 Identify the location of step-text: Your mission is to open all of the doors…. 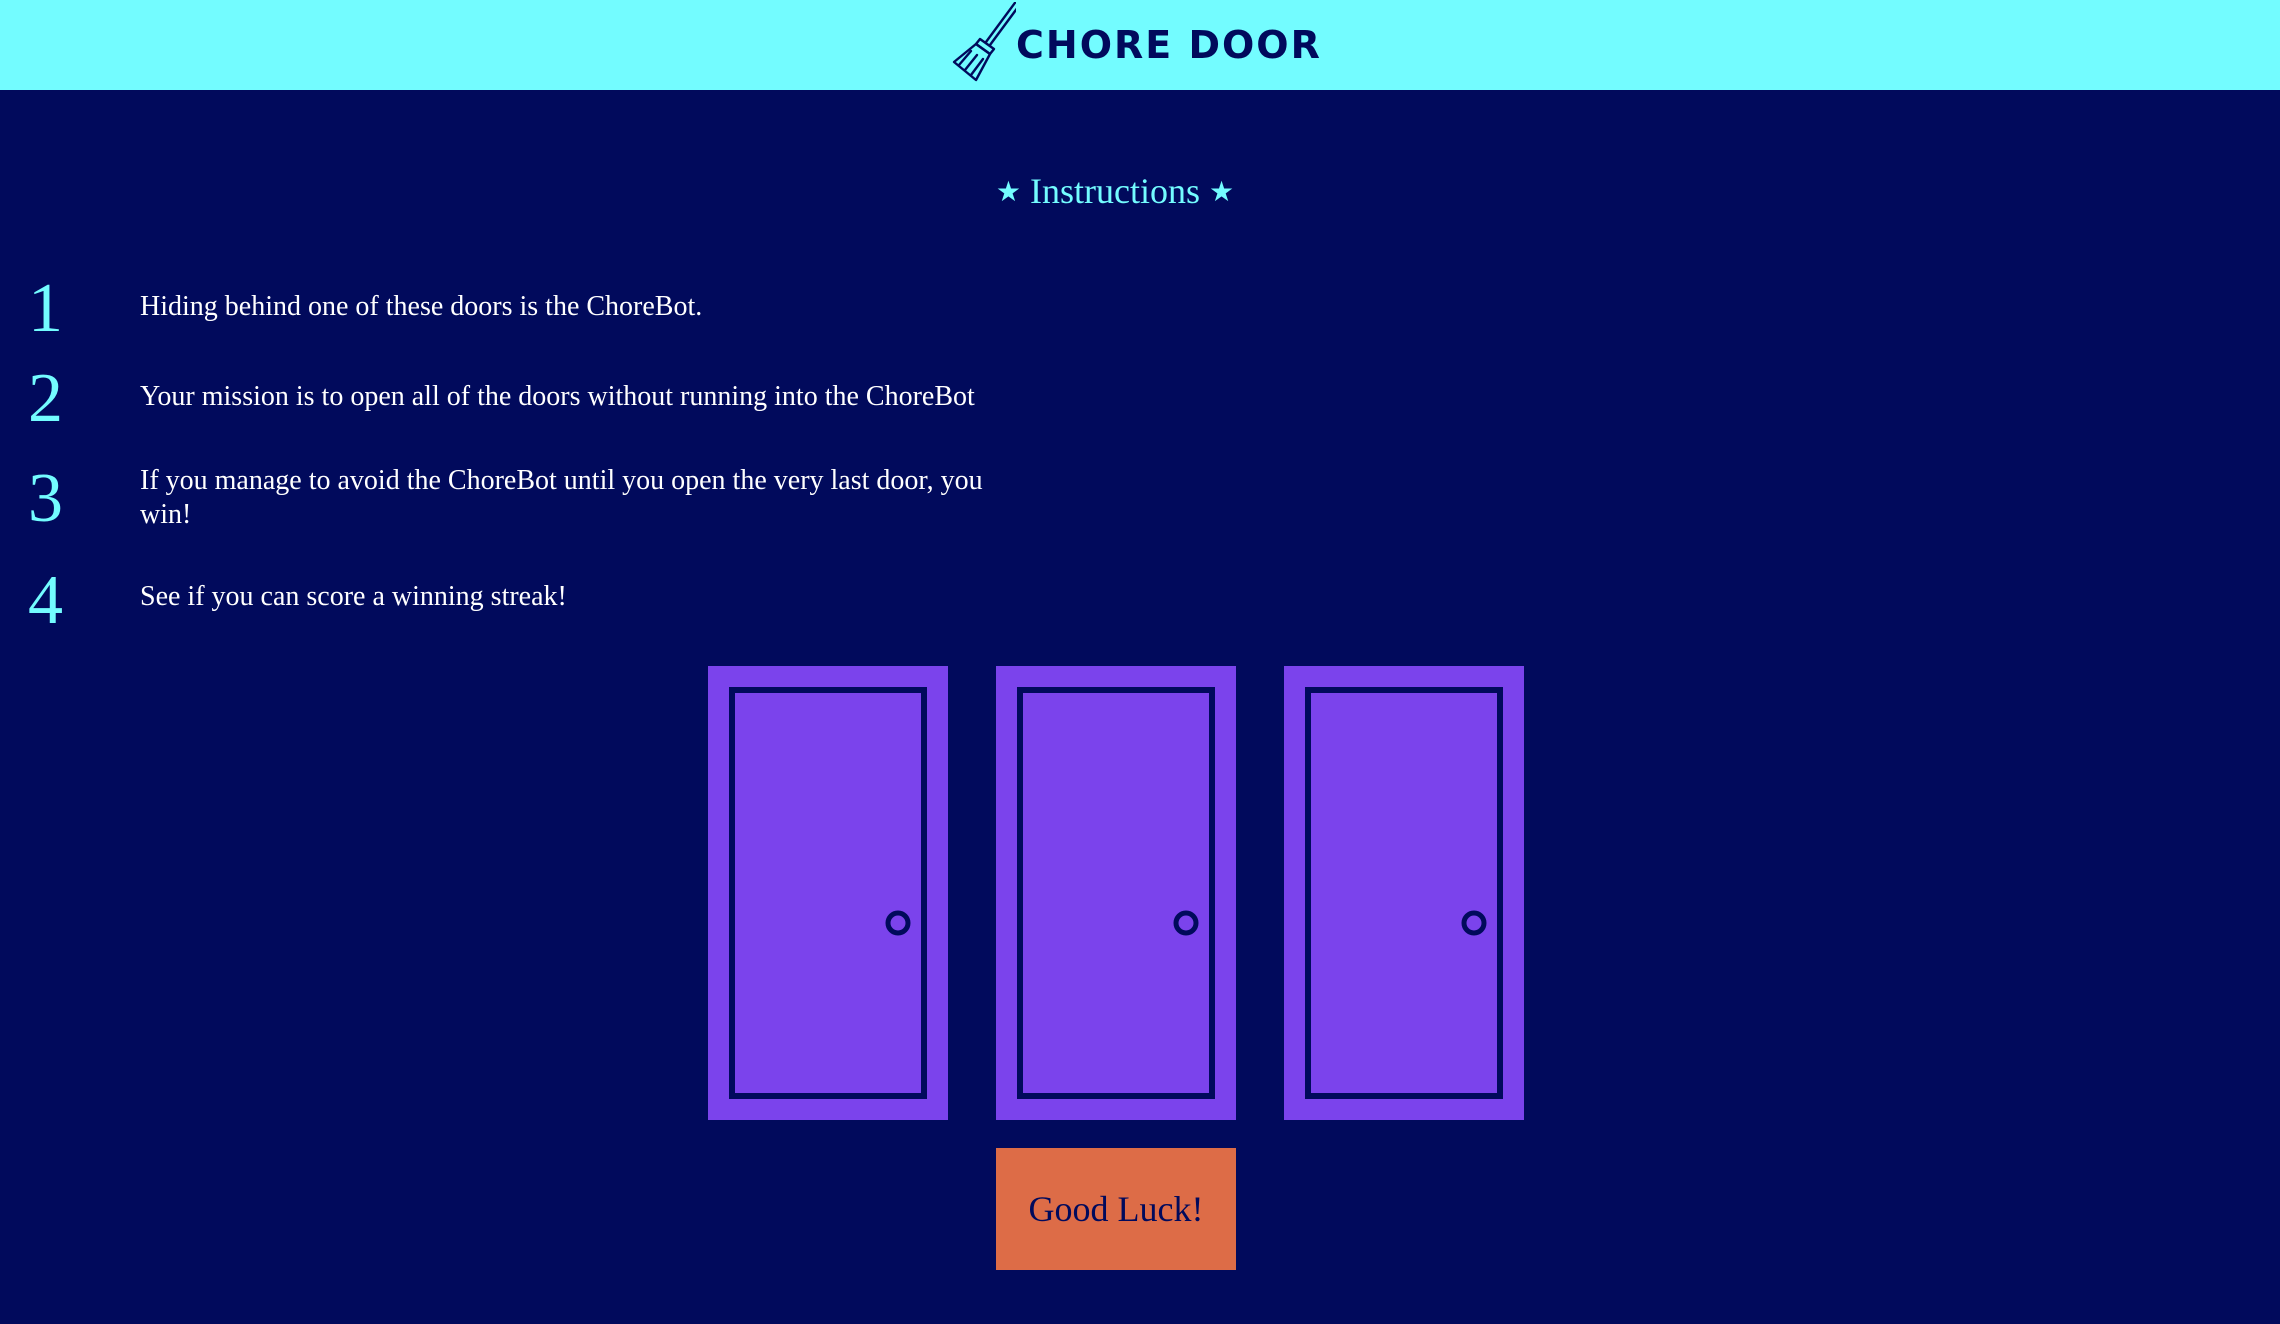
(557, 396).